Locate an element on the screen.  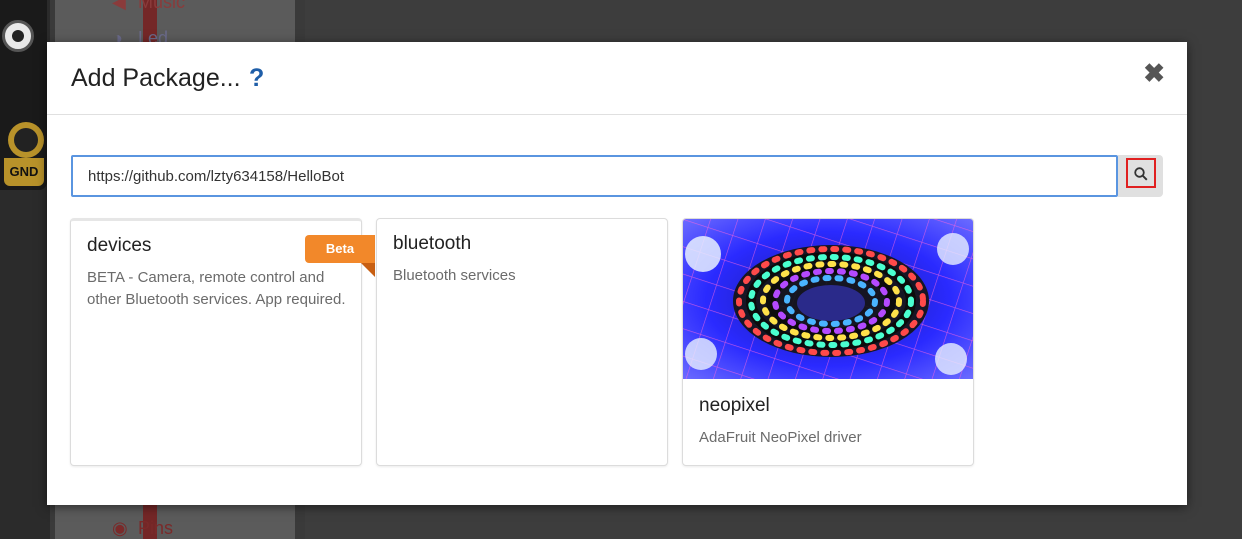
search-button-focus-ring is located at coordinates (1141, 173).